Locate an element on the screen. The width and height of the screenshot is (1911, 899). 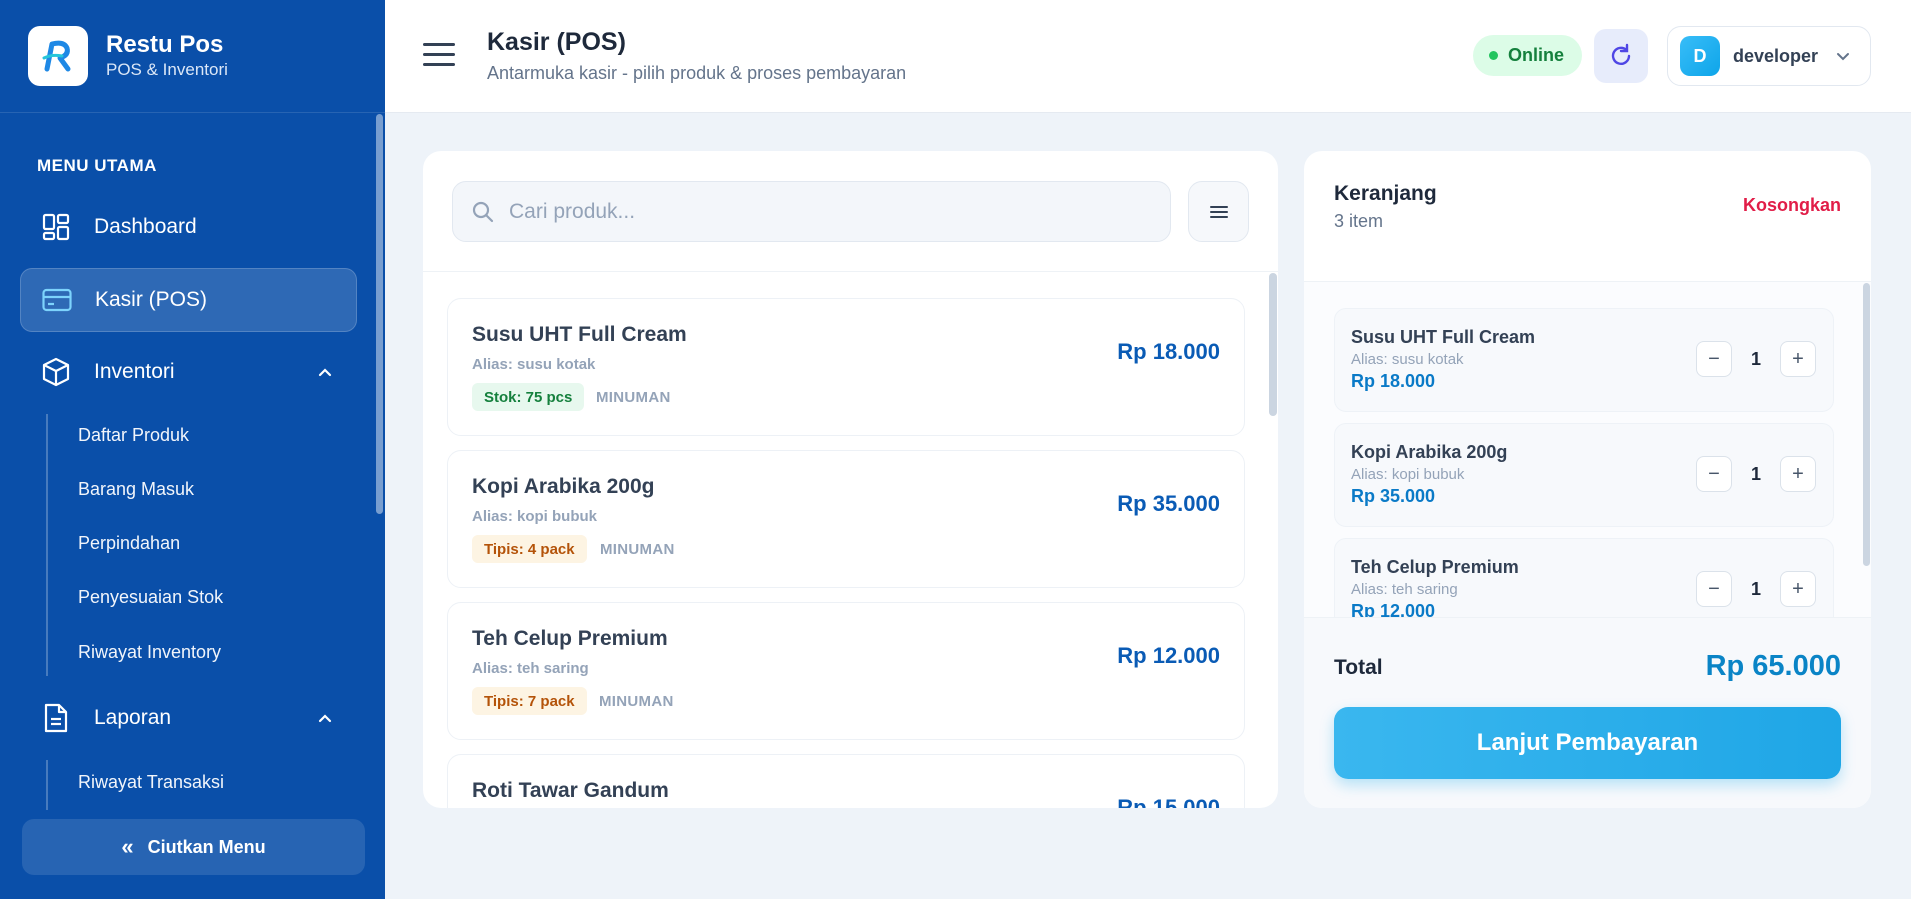
sidebar-item-label: Laporan is located at coordinates (133, 717).